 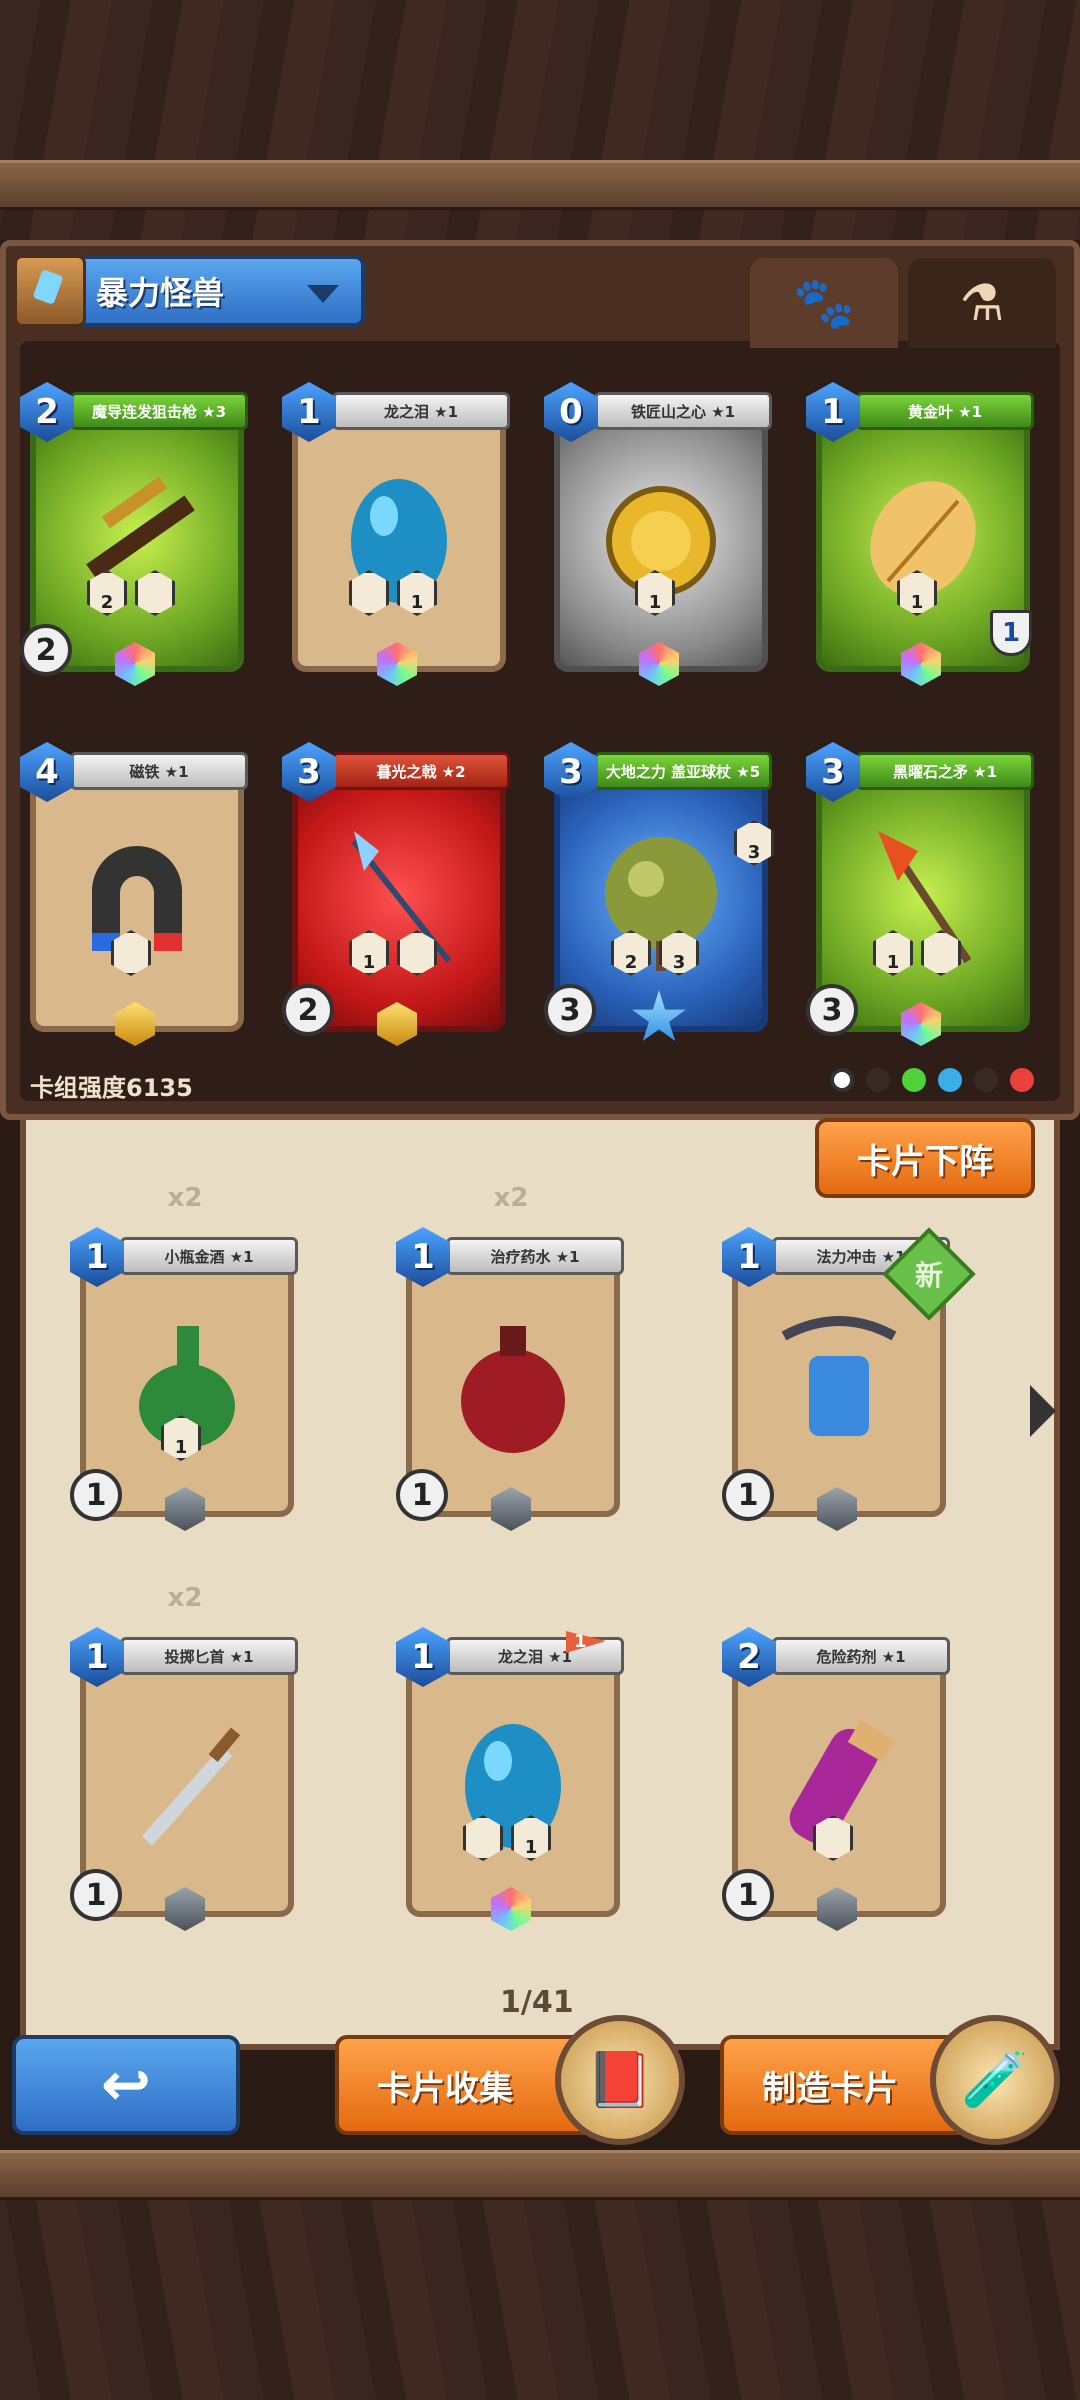 What do you see at coordinates (135, 533) in the screenshot?
I see `deck-card-sniper-rifle: 魔导连发狙击枪 ★3 2 2 2` at bounding box center [135, 533].